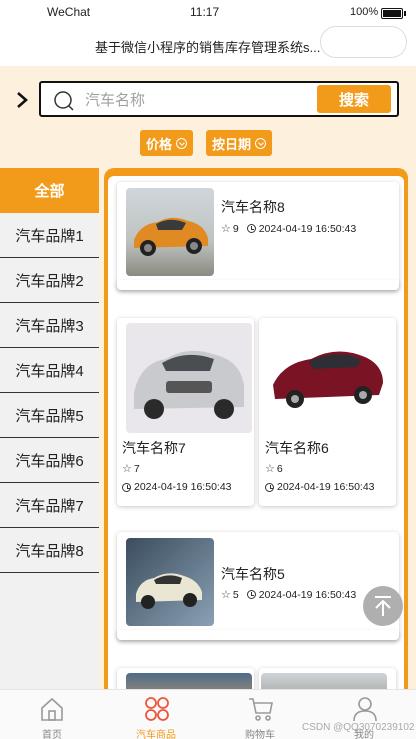 Image resolution: width=416 pixels, height=739 pixels. I want to click on sidebar-item-brand4: 汽车品牌4, so click(49, 370).